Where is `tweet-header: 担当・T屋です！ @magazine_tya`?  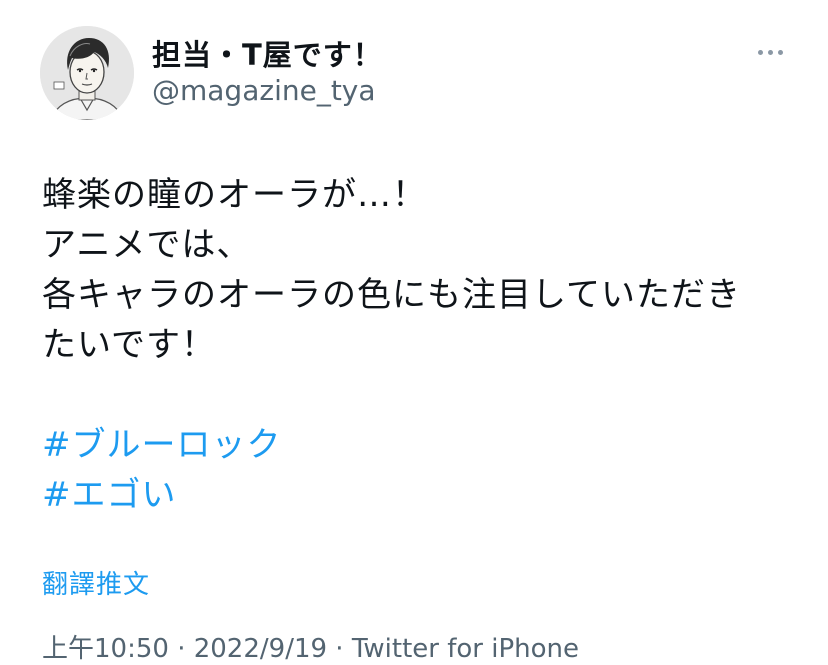
tweet-header: 担当・T屋です！ @magazine_tya is located at coordinates (420, 74).